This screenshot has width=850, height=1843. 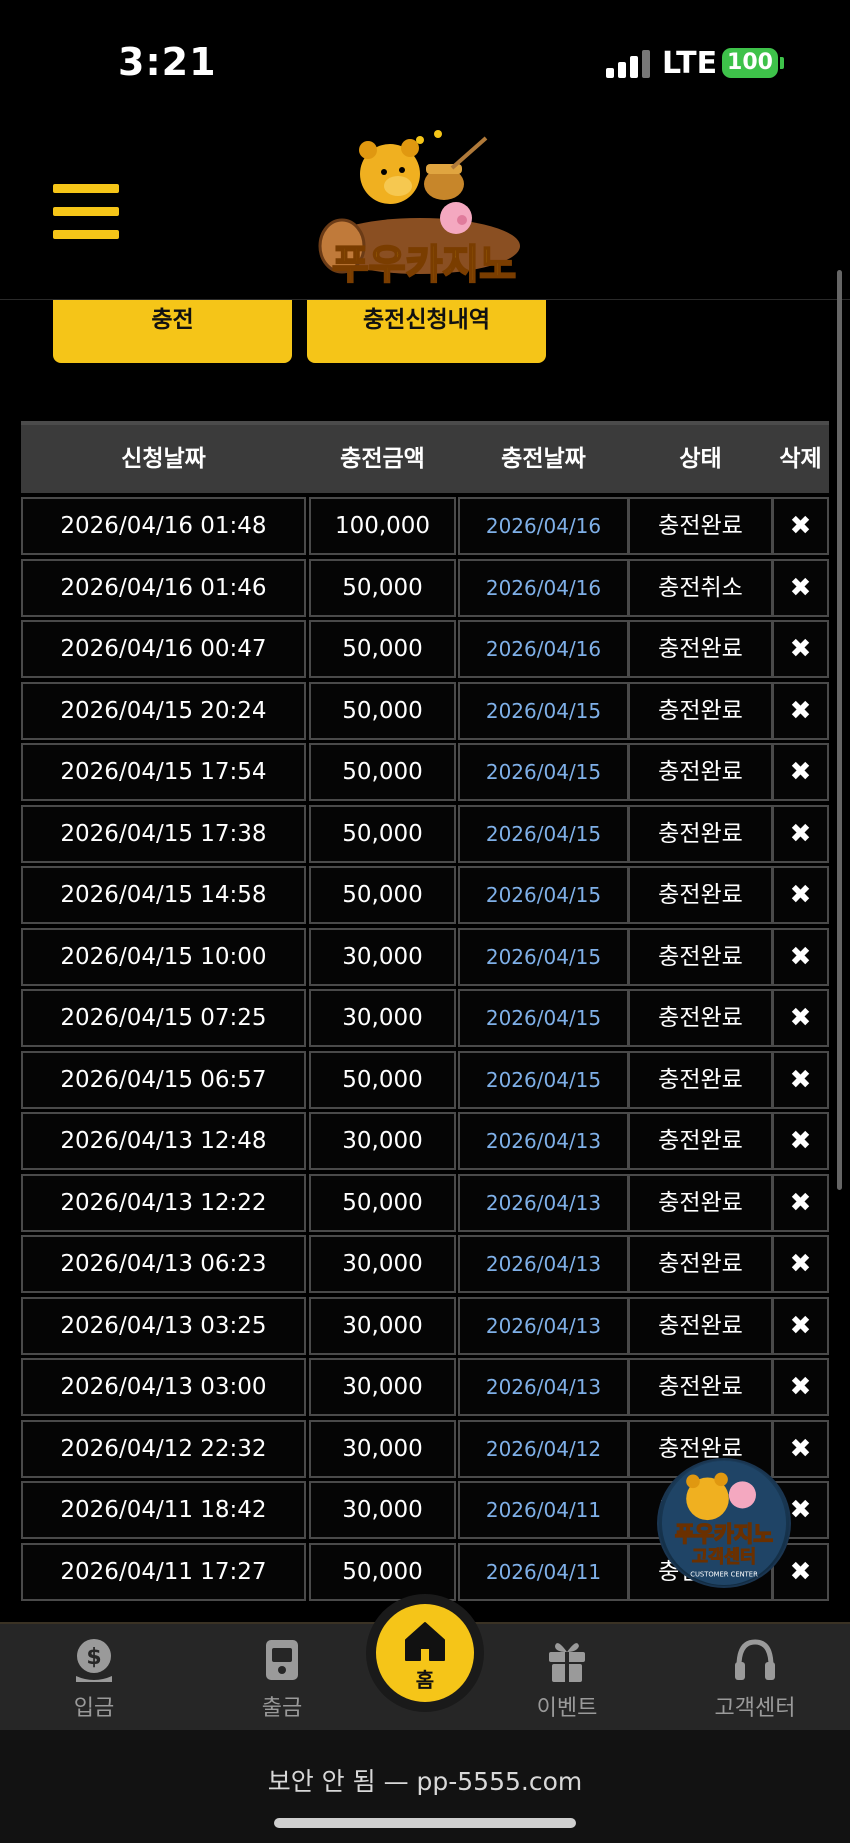 What do you see at coordinates (163, 1448) in the screenshot?
I see `cell-request-date: 2026/04/12 22:32` at bounding box center [163, 1448].